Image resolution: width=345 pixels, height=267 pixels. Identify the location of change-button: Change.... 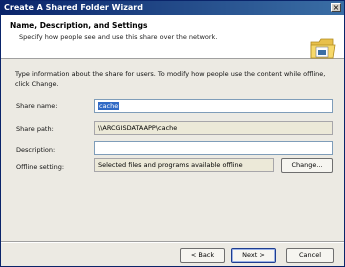
(307, 165).